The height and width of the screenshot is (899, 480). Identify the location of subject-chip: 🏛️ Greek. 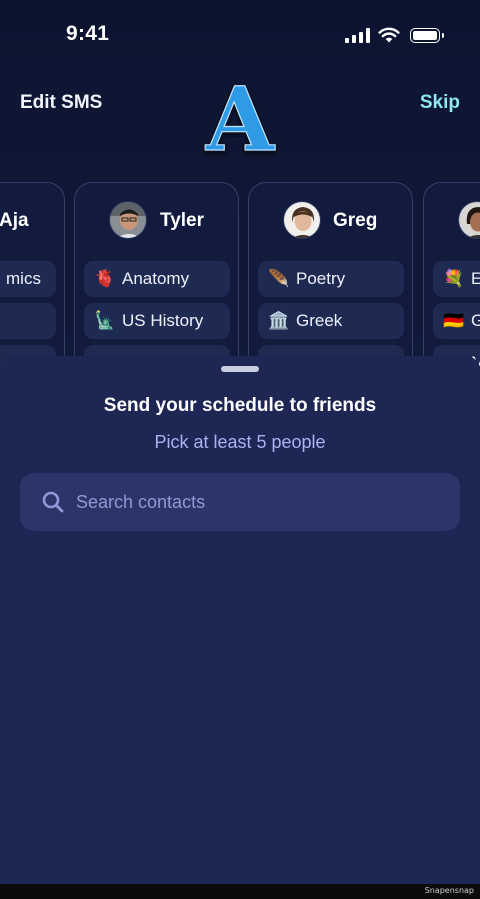
(331, 321).